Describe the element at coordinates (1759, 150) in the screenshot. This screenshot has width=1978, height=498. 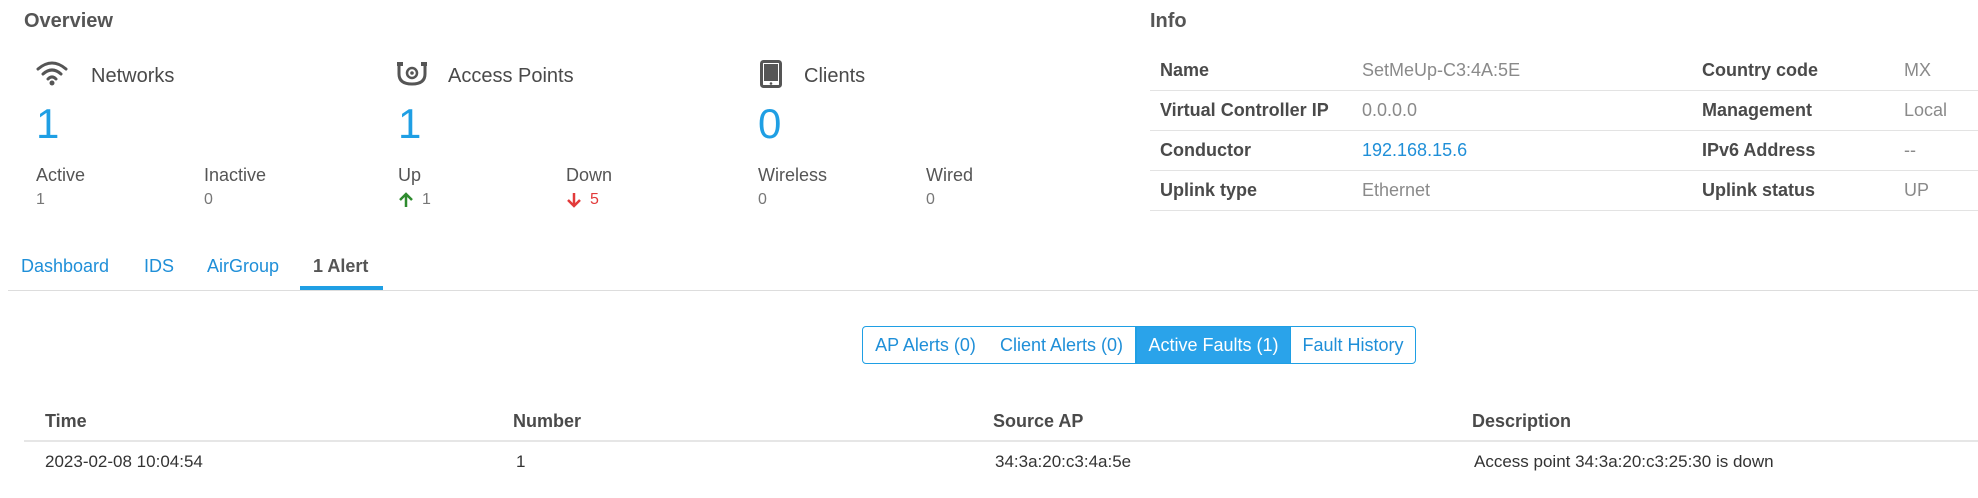
I see `info-key: IPv6 Address` at that location.